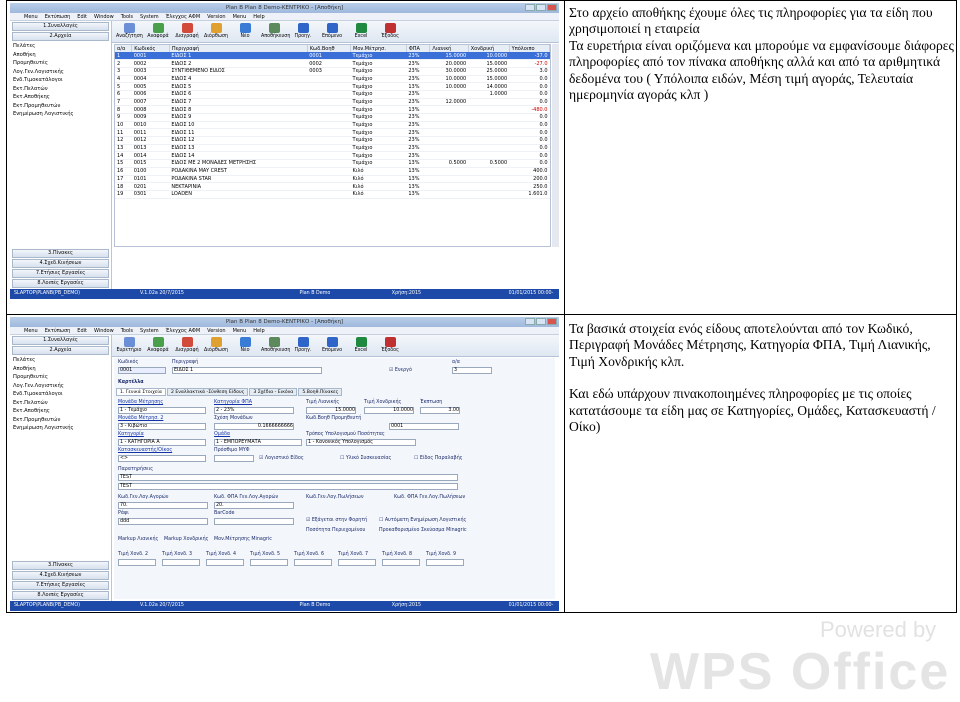 Image resolution: width=960 pixels, height=702 pixels. Describe the element at coordinates (58, 16) in the screenshot. I see `menu-item: Εκτύπωση` at that location.